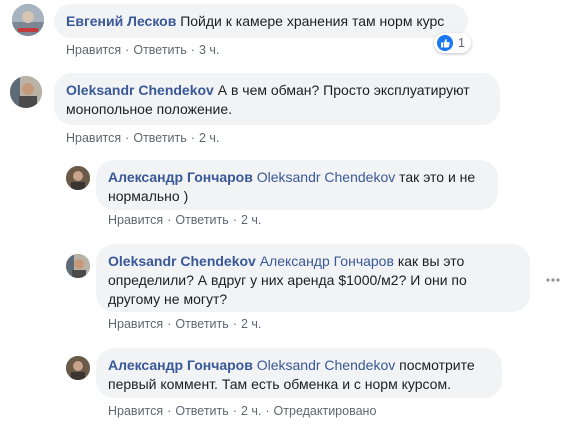 The image size is (569, 429). I want to click on reaction-count: 1, so click(452, 43).